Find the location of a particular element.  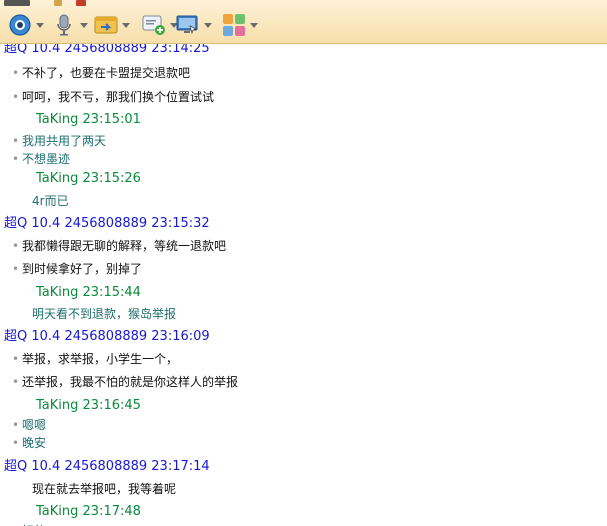

message-text: 4r而已 is located at coordinates (50, 201).